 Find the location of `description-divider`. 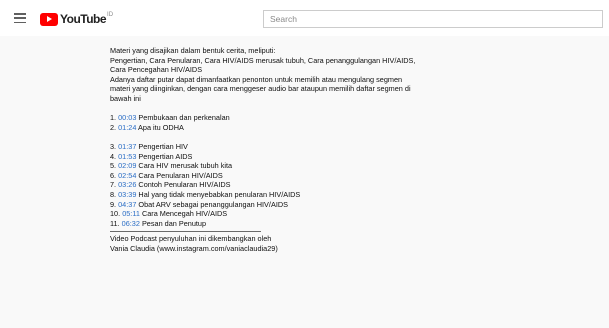

description-divider is located at coordinates (185, 232).